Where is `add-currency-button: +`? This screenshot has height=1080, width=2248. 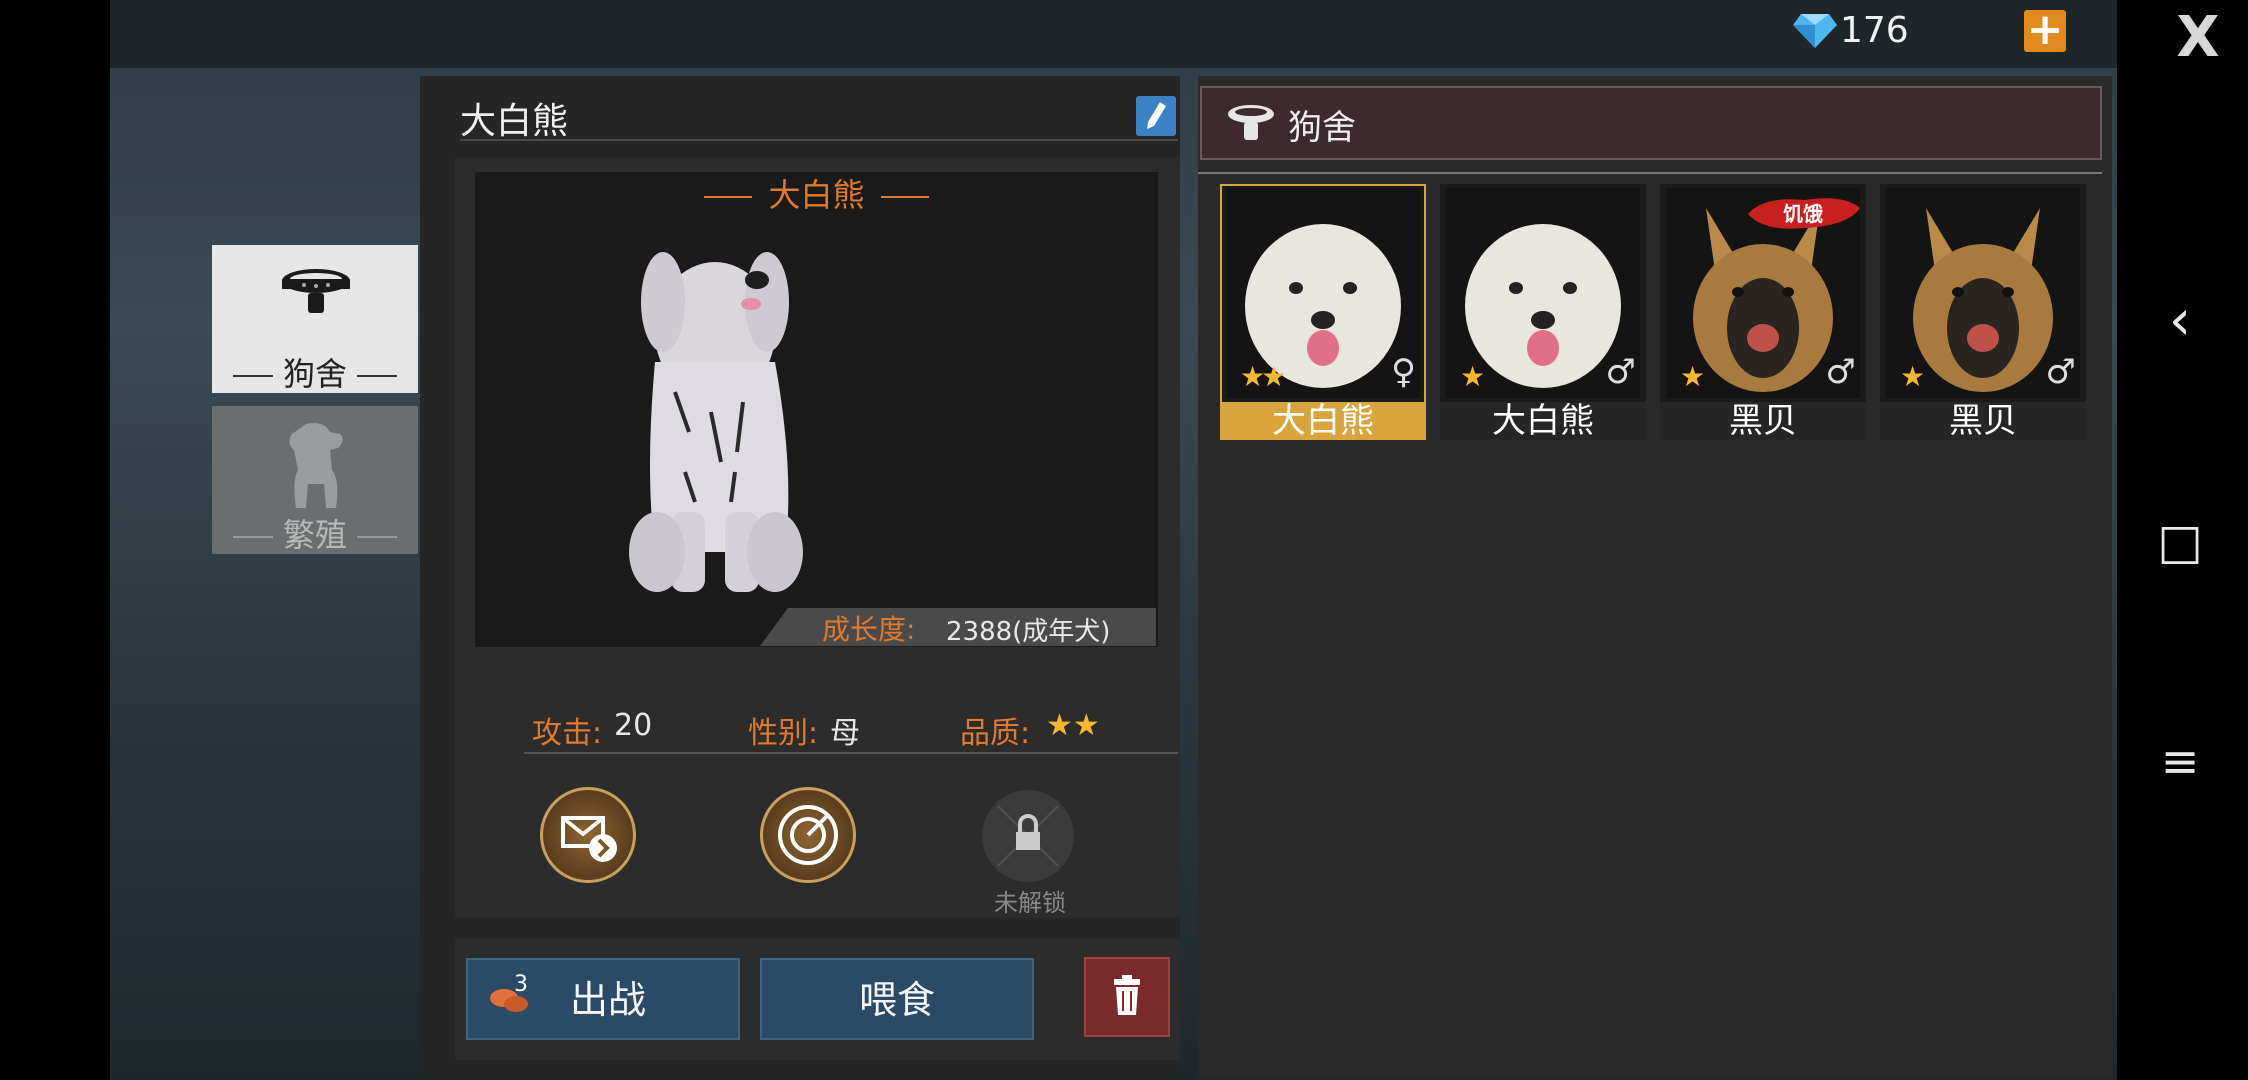 add-currency-button: + is located at coordinates (2045, 30).